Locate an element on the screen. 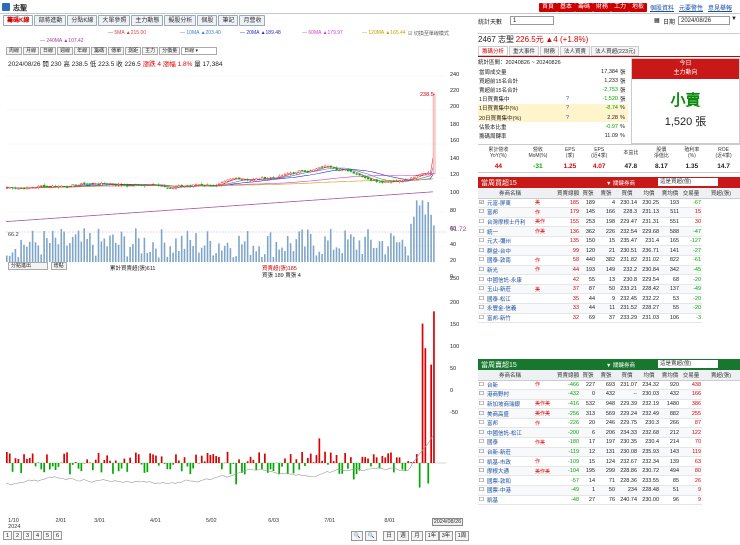 This screenshot has width=740, height=545. broker-name: 港商野村 is located at coordinates (510, 394).